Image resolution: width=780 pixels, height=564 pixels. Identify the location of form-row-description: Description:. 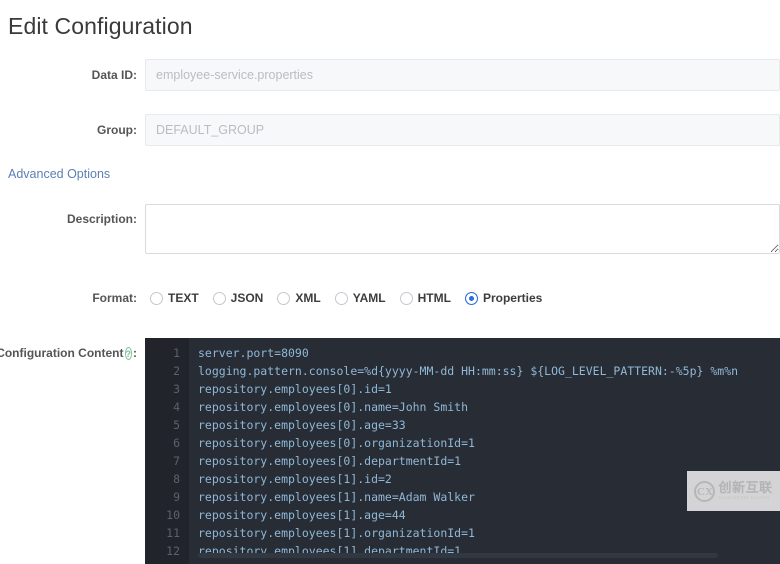
(390, 231).